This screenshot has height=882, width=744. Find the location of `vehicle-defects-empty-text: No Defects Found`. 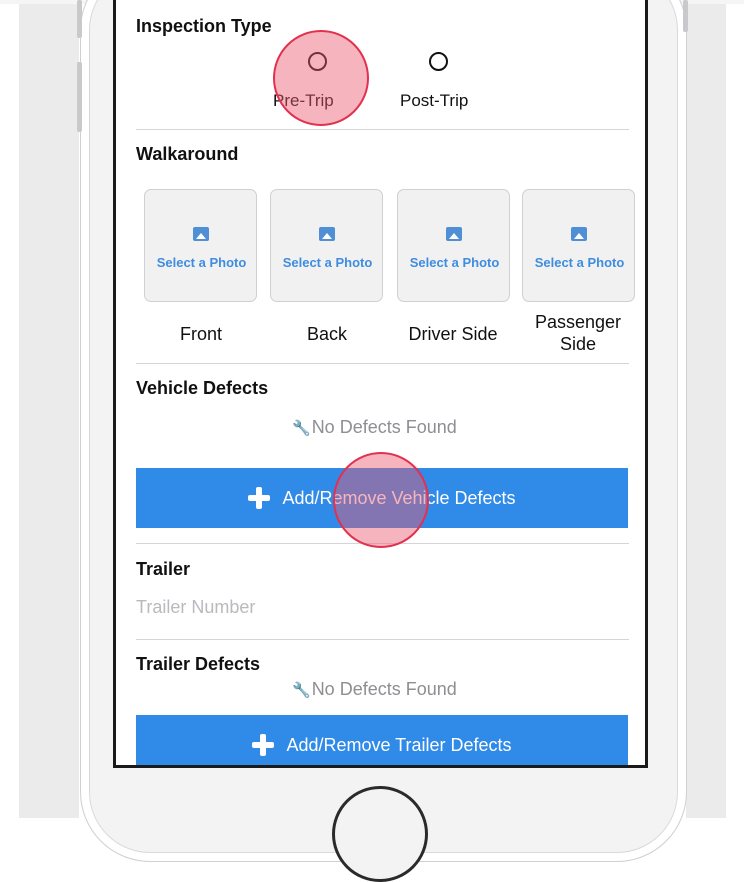

vehicle-defects-empty-text: No Defects Found is located at coordinates (384, 427).